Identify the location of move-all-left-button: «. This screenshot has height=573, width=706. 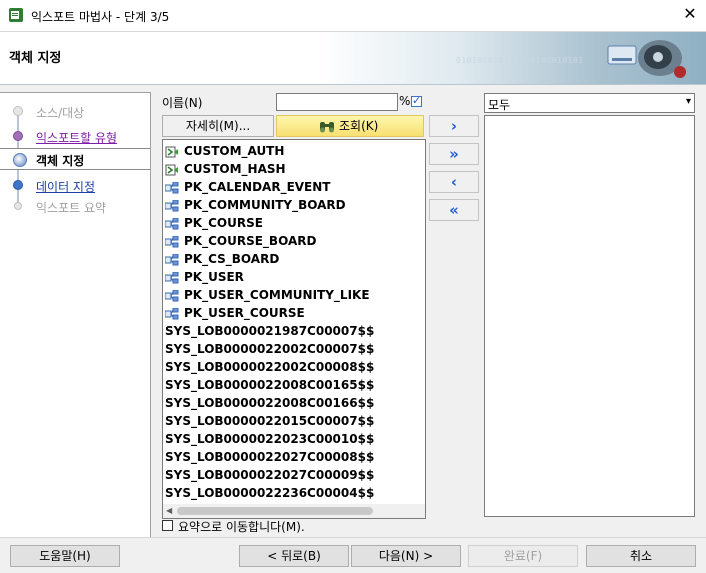
(454, 210).